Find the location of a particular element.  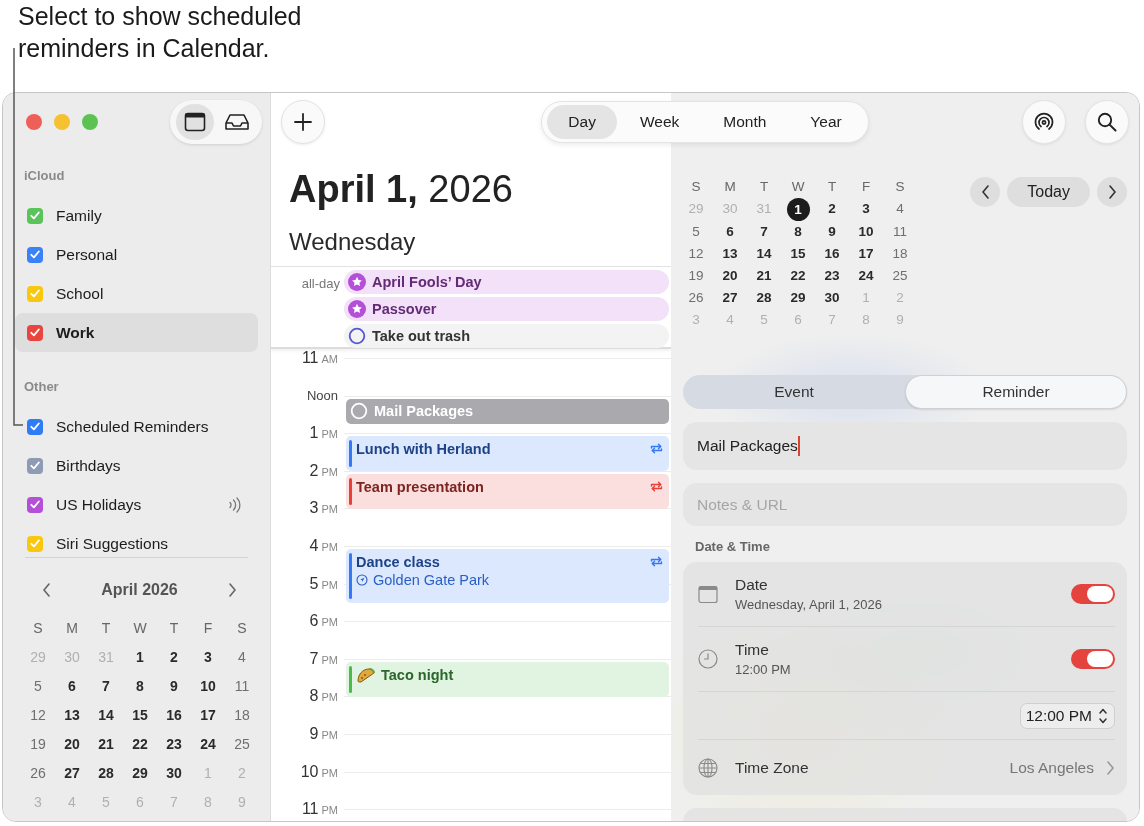

calendar-row: Siri Suggestions is located at coordinates (136, 539).